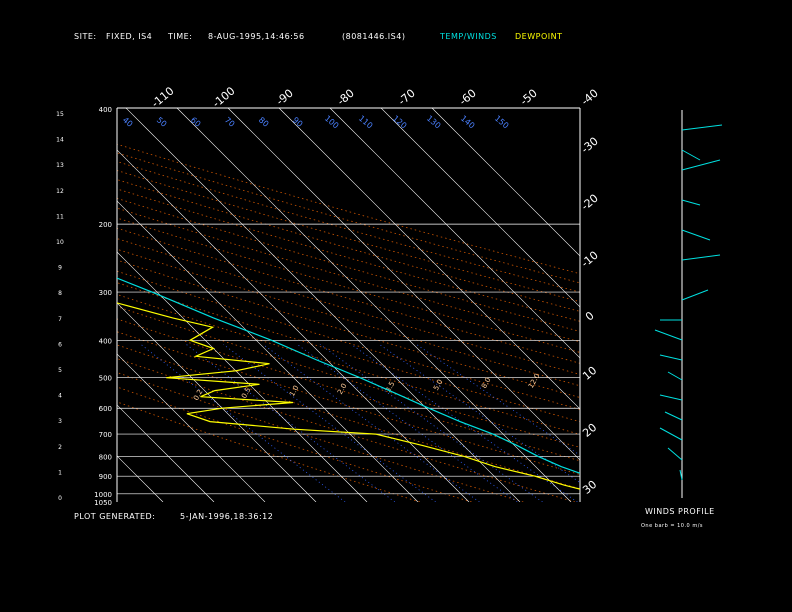 This screenshot has height=612, width=792. I want to click on mixing-ratio-label: 5.0, so click(438, 385).